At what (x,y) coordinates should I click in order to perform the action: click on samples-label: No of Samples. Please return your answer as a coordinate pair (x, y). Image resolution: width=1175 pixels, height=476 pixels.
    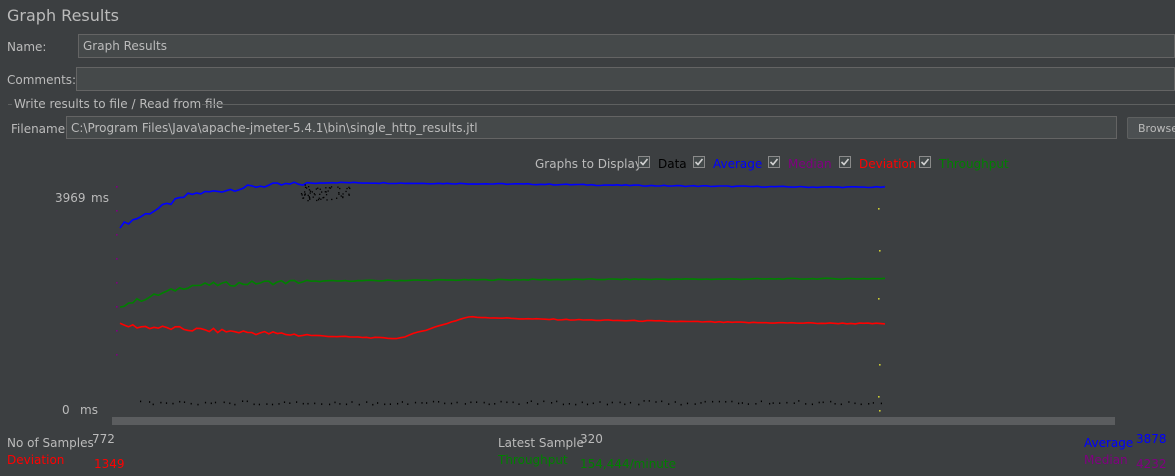
    Looking at the image, I should click on (50, 443).